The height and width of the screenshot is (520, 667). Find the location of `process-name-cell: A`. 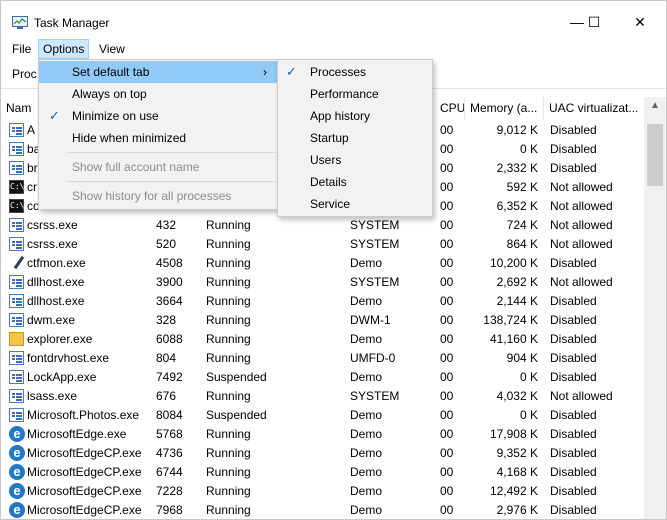

process-name-cell: A is located at coordinates (31, 130).